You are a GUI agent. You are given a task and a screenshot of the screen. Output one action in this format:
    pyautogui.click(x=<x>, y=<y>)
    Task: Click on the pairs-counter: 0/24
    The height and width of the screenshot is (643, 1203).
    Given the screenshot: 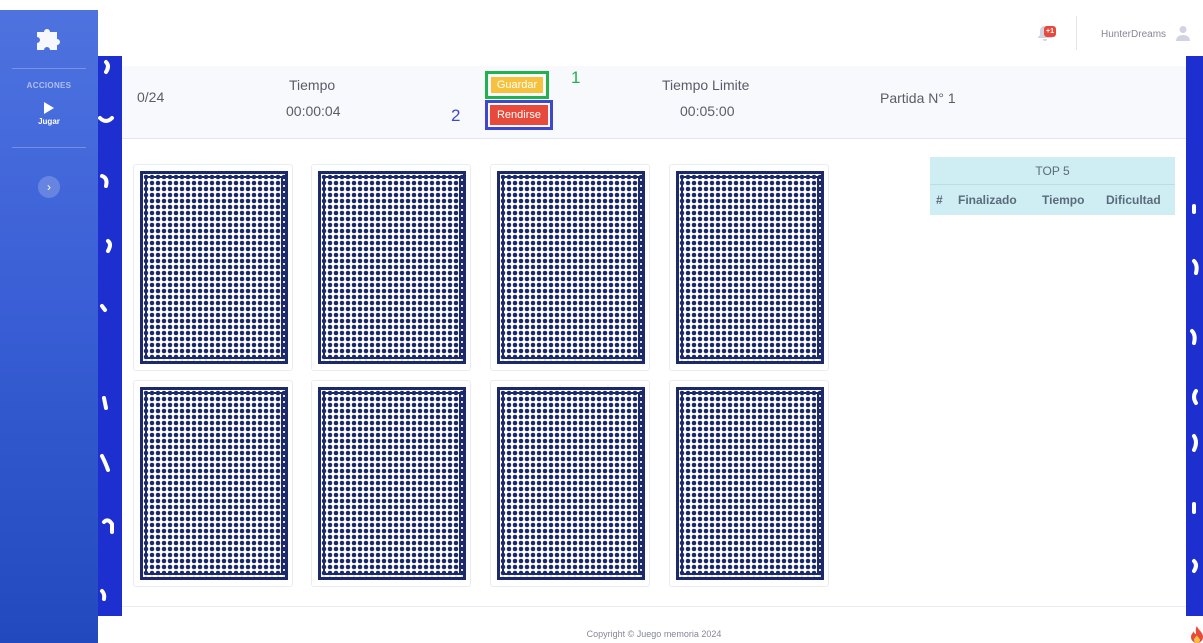 What is the action you would take?
    pyautogui.click(x=151, y=97)
    